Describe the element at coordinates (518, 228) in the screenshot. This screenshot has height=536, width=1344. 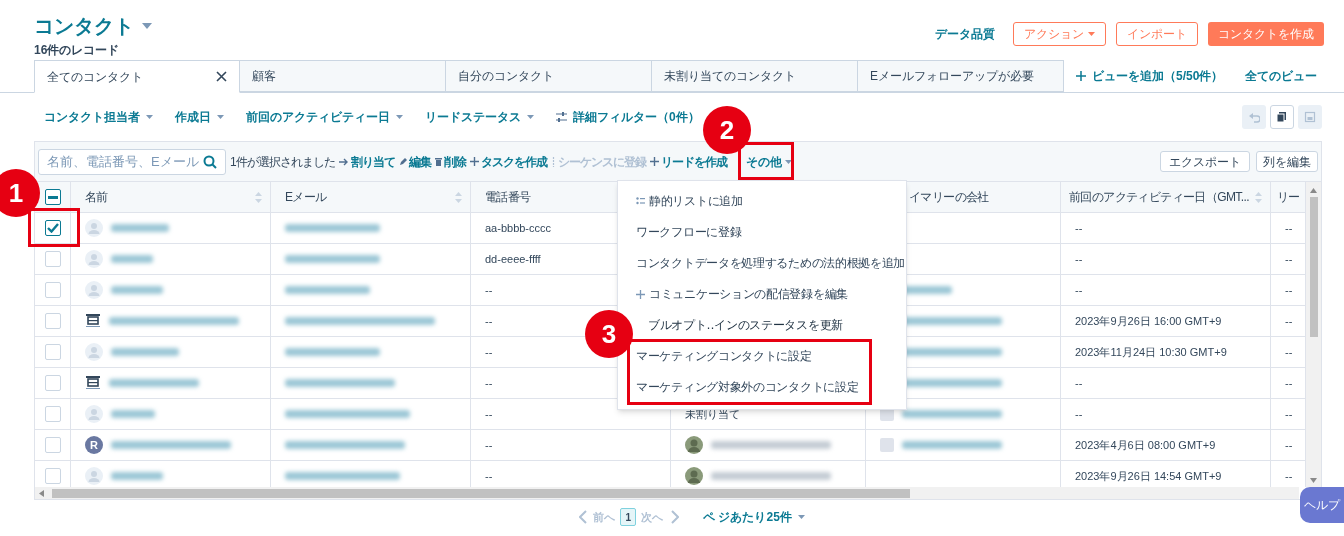
I see `phone-text: aa-bbbb-cccc` at that location.